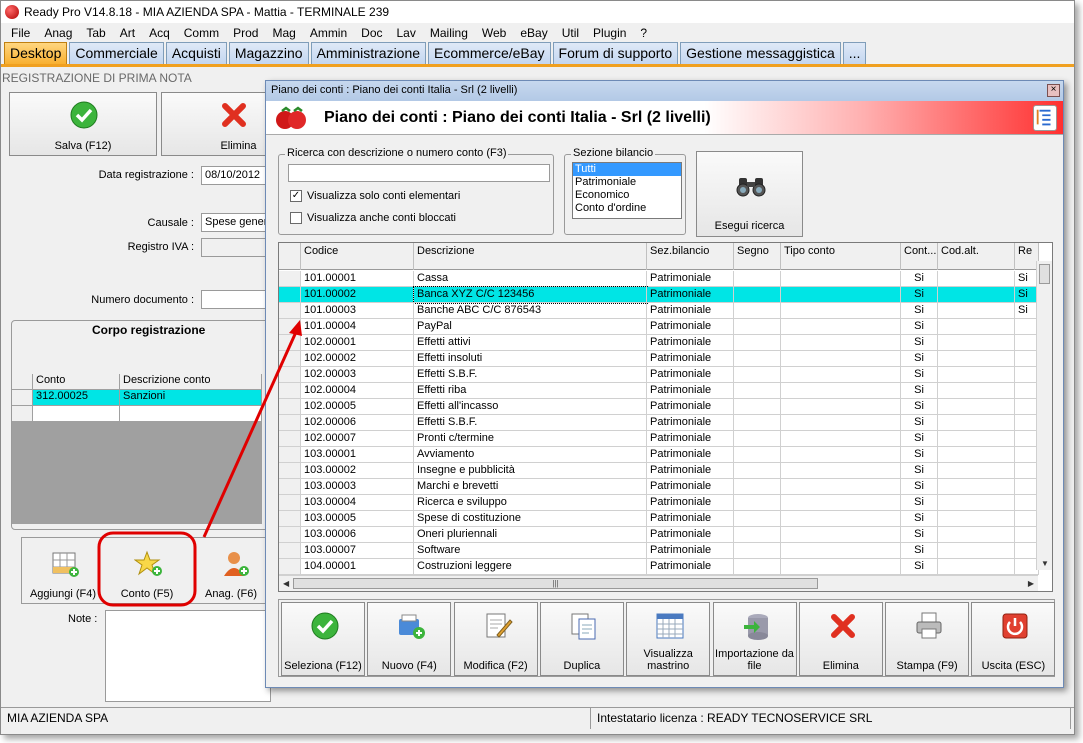 The height and width of the screenshot is (743, 1083). Describe the element at coordinates (627, 208) in the screenshot. I see `sezione-option: Conto d'ordine` at that location.